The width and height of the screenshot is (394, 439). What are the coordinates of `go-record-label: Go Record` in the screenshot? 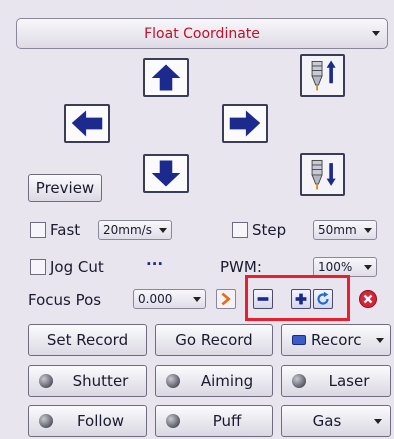 It's located at (214, 340).